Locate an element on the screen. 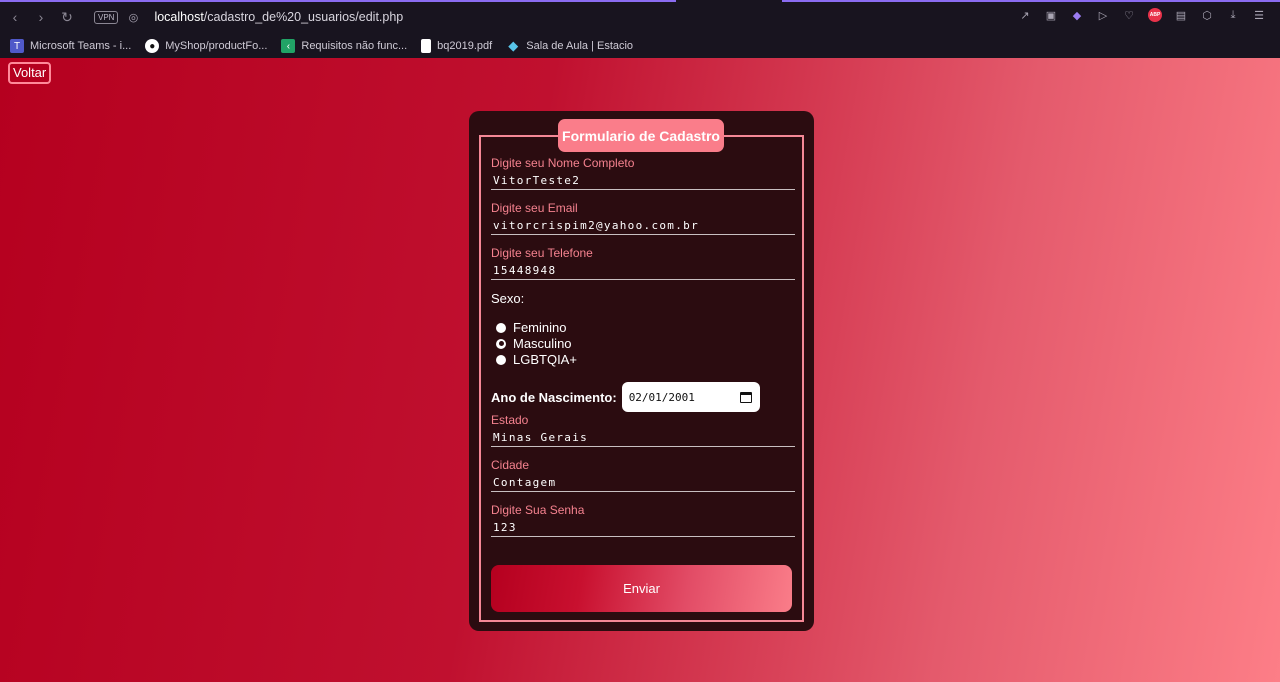 This screenshot has width=1280, height=682. bookmark-label: bq2019.pdf is located at coordinates (465, 46).